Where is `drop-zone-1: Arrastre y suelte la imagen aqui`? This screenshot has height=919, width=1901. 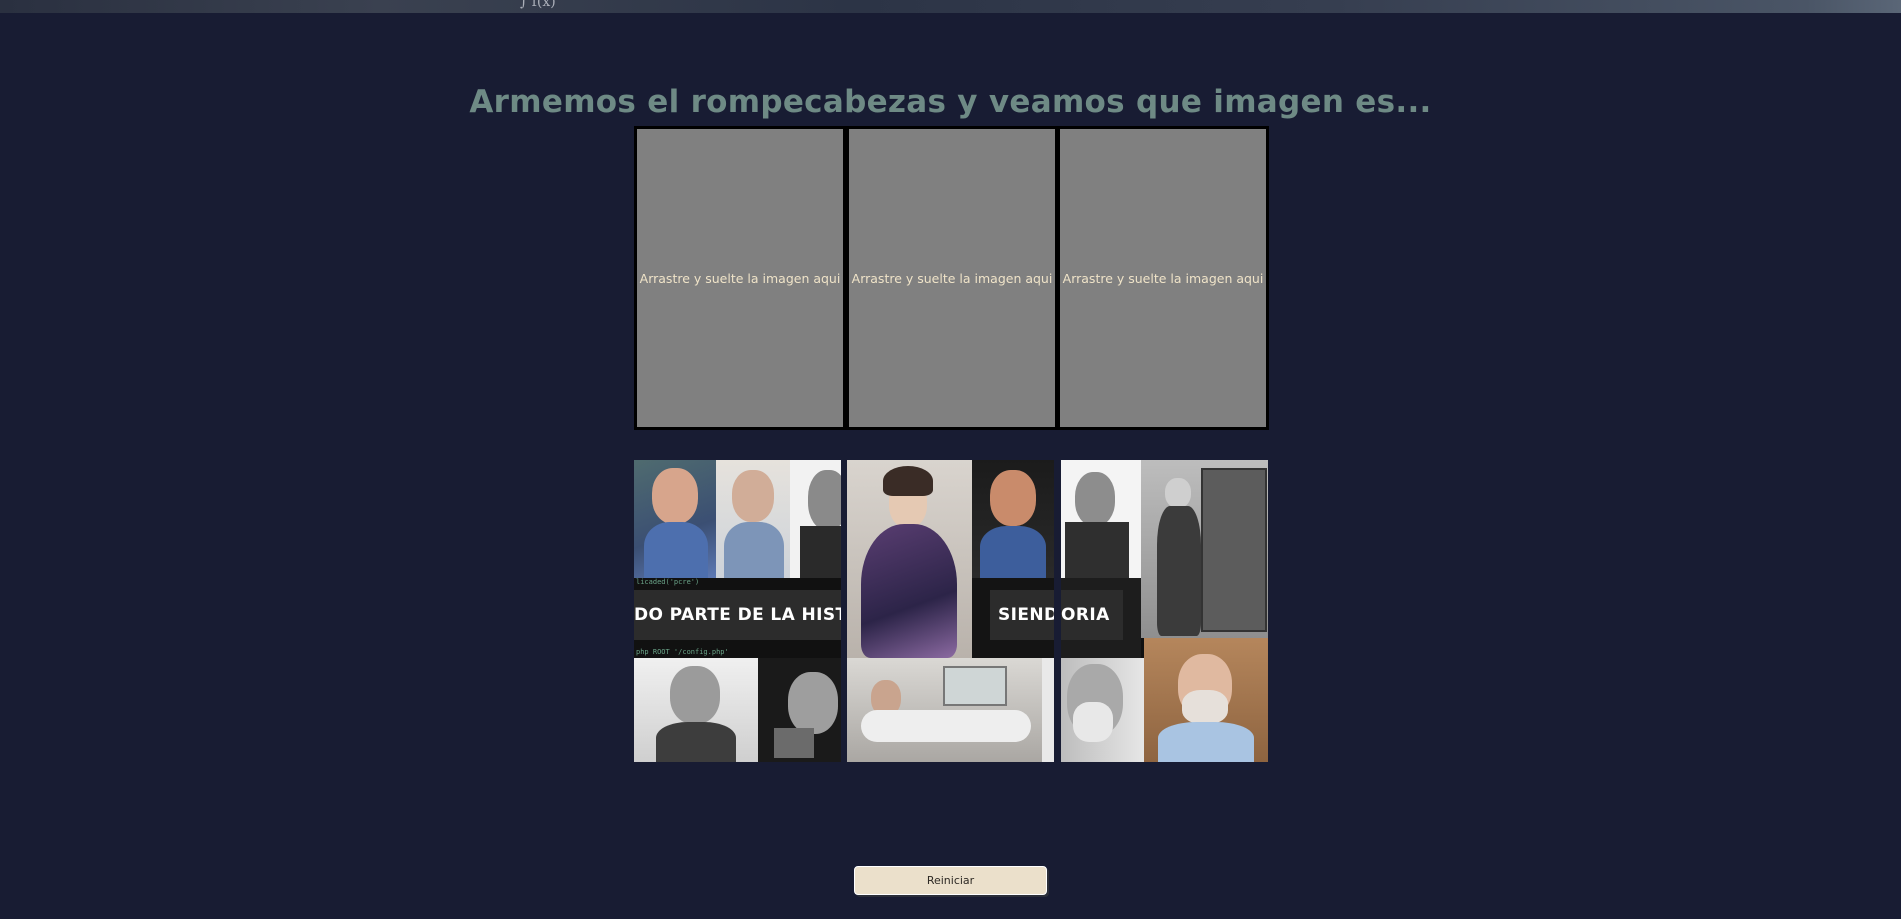
drop-zone-1: Arrastre y suelte la imagen aqui is located at coordinates (740, 278).